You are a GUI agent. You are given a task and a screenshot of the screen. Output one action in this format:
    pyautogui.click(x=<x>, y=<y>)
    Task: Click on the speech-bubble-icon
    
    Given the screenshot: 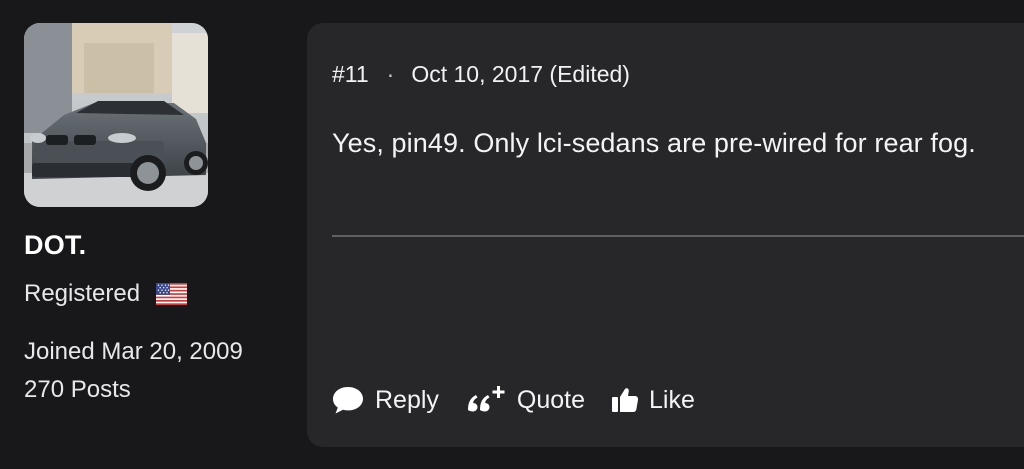 What is the action you would take?
    pyautogui.click(x=348, y=400)
    